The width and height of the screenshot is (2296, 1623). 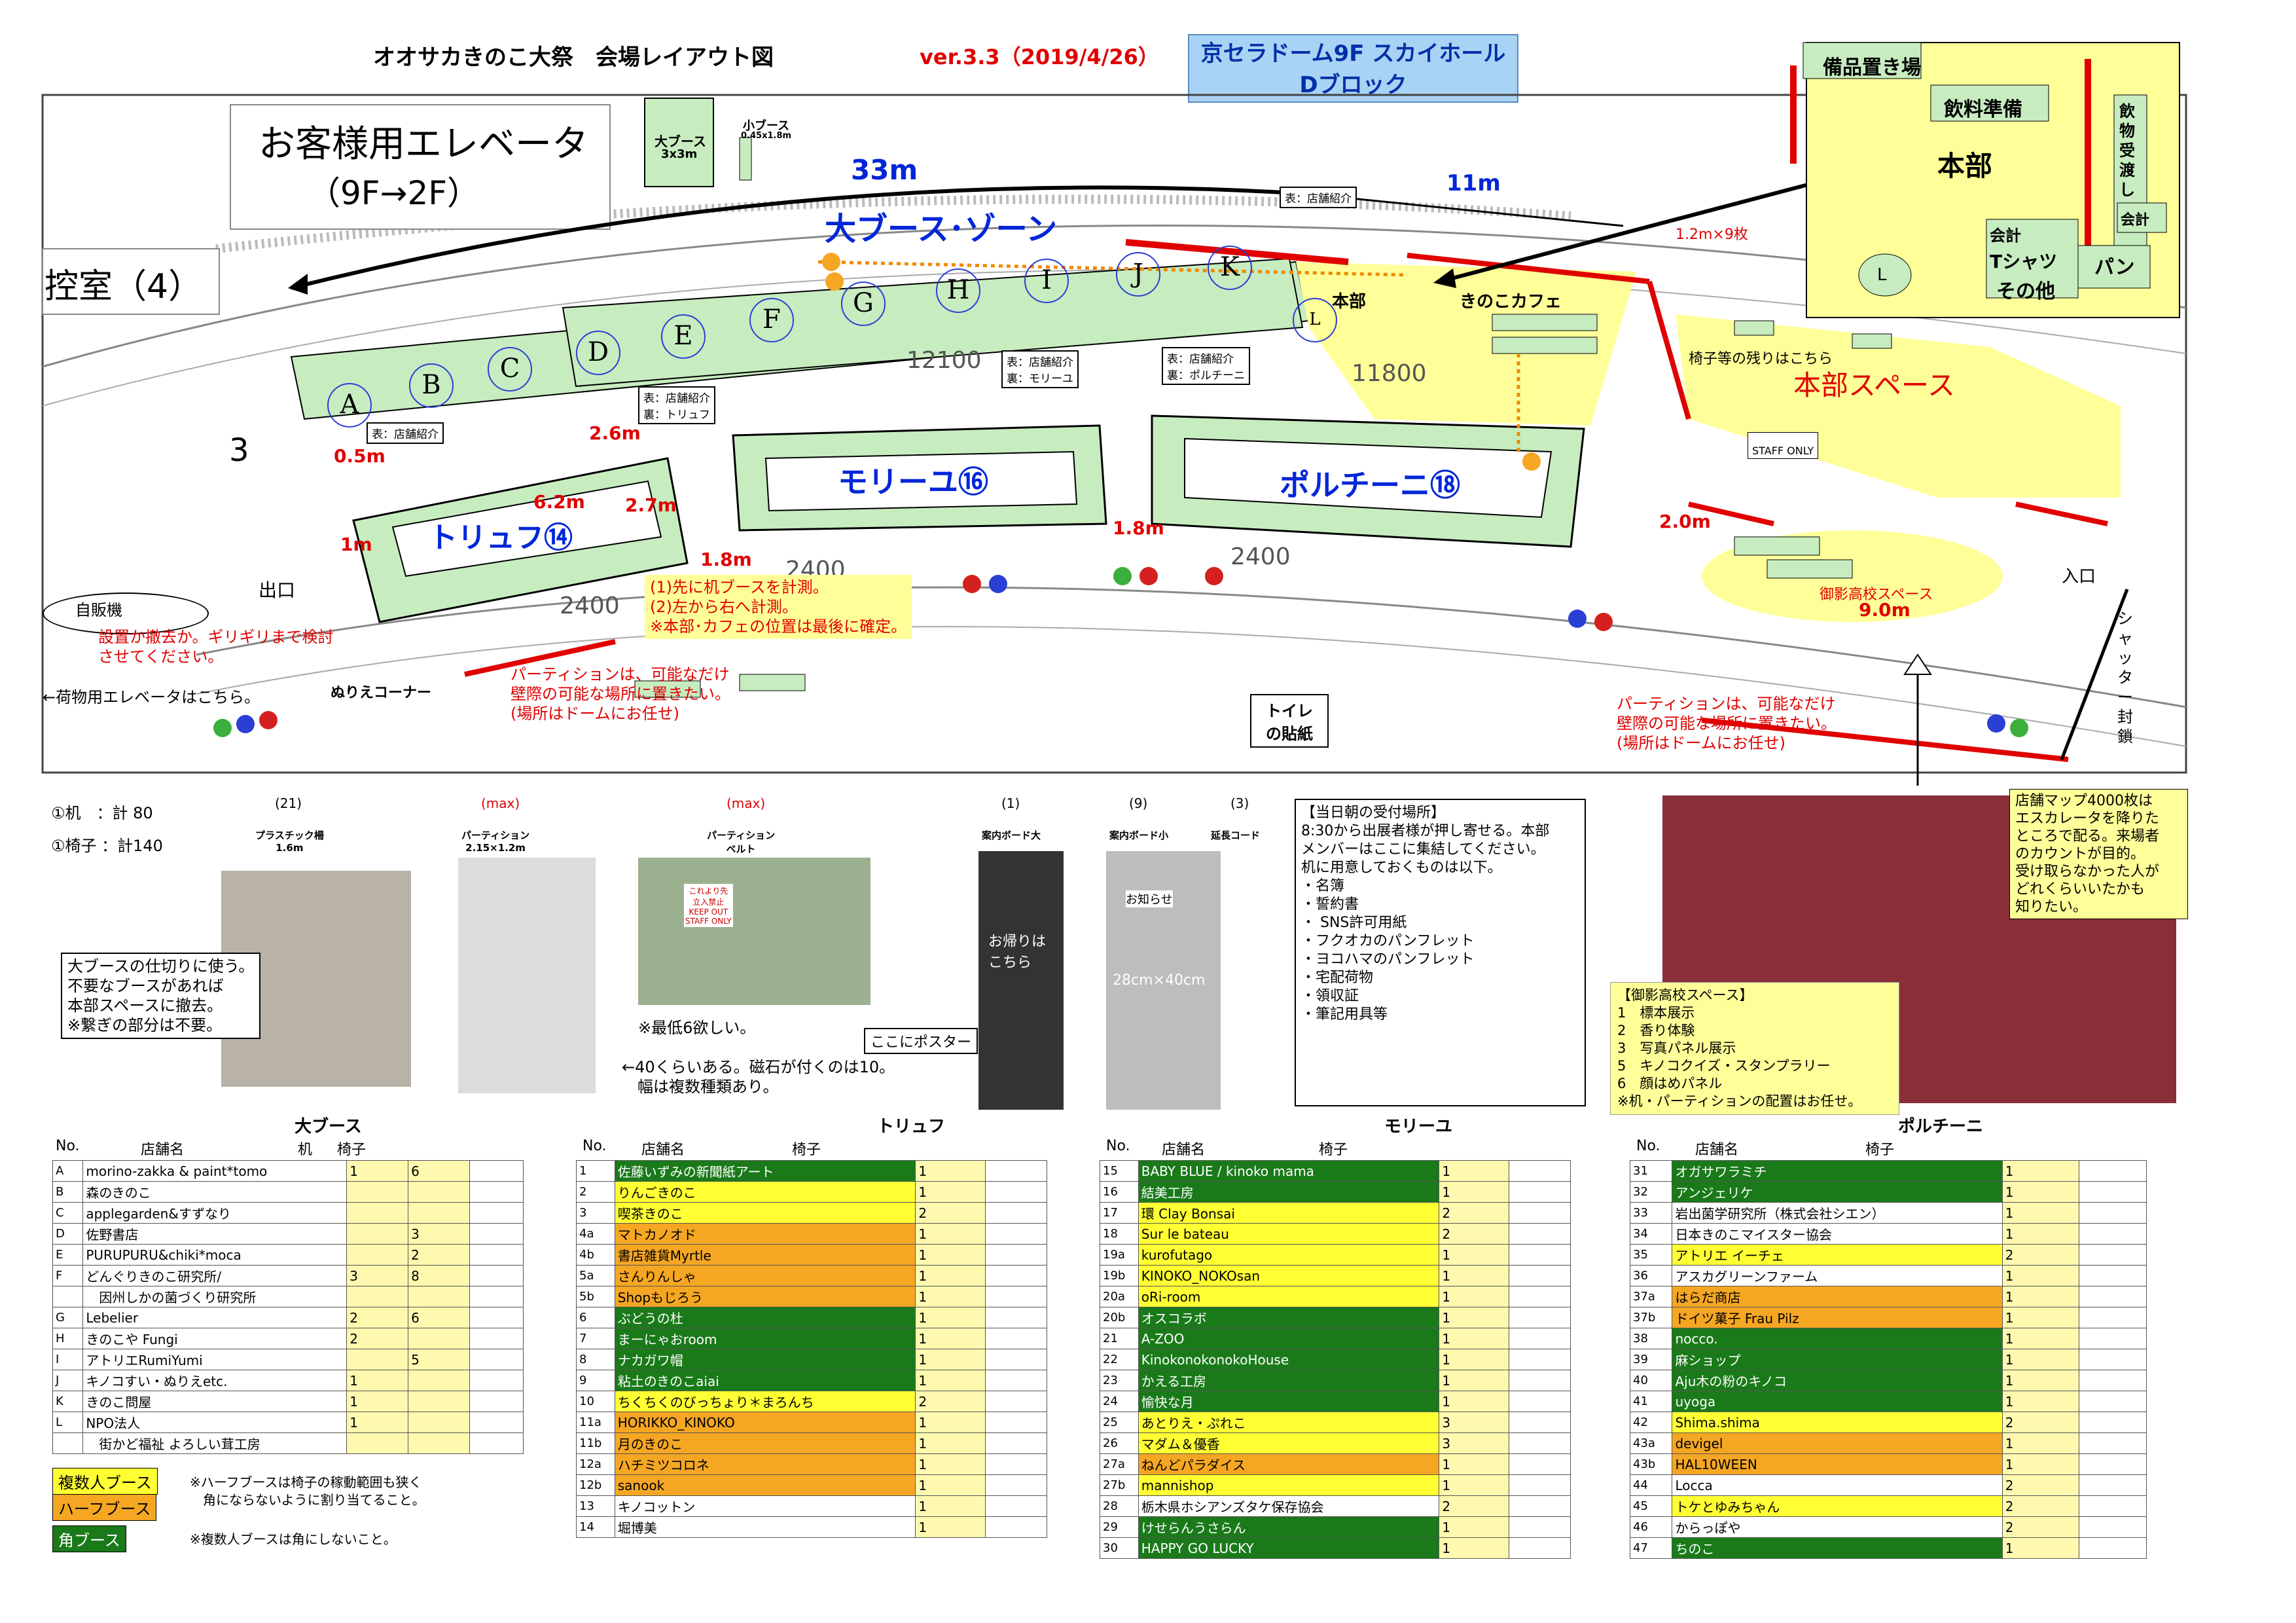 What do you see at coordinates (328, 1127) in the screenshot?
I see `table-big-title: 大ブース` at bounding box center [328, 1127].